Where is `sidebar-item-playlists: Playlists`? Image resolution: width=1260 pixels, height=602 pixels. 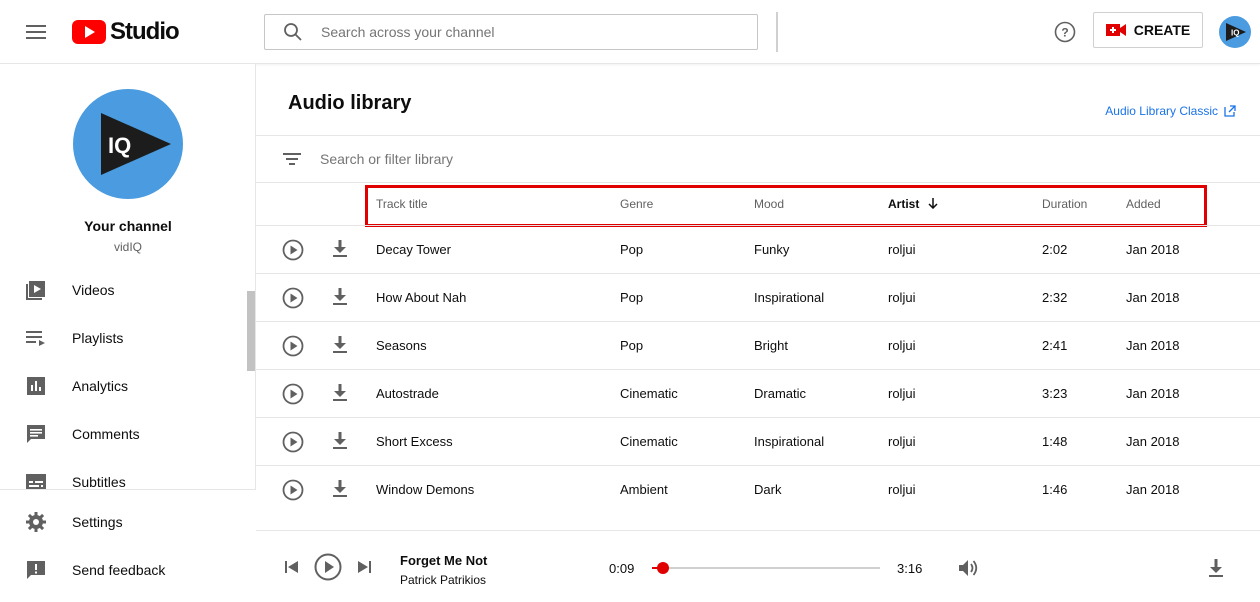 sidebar-item-playlists: Playlists is located at coordinates (123, 338).